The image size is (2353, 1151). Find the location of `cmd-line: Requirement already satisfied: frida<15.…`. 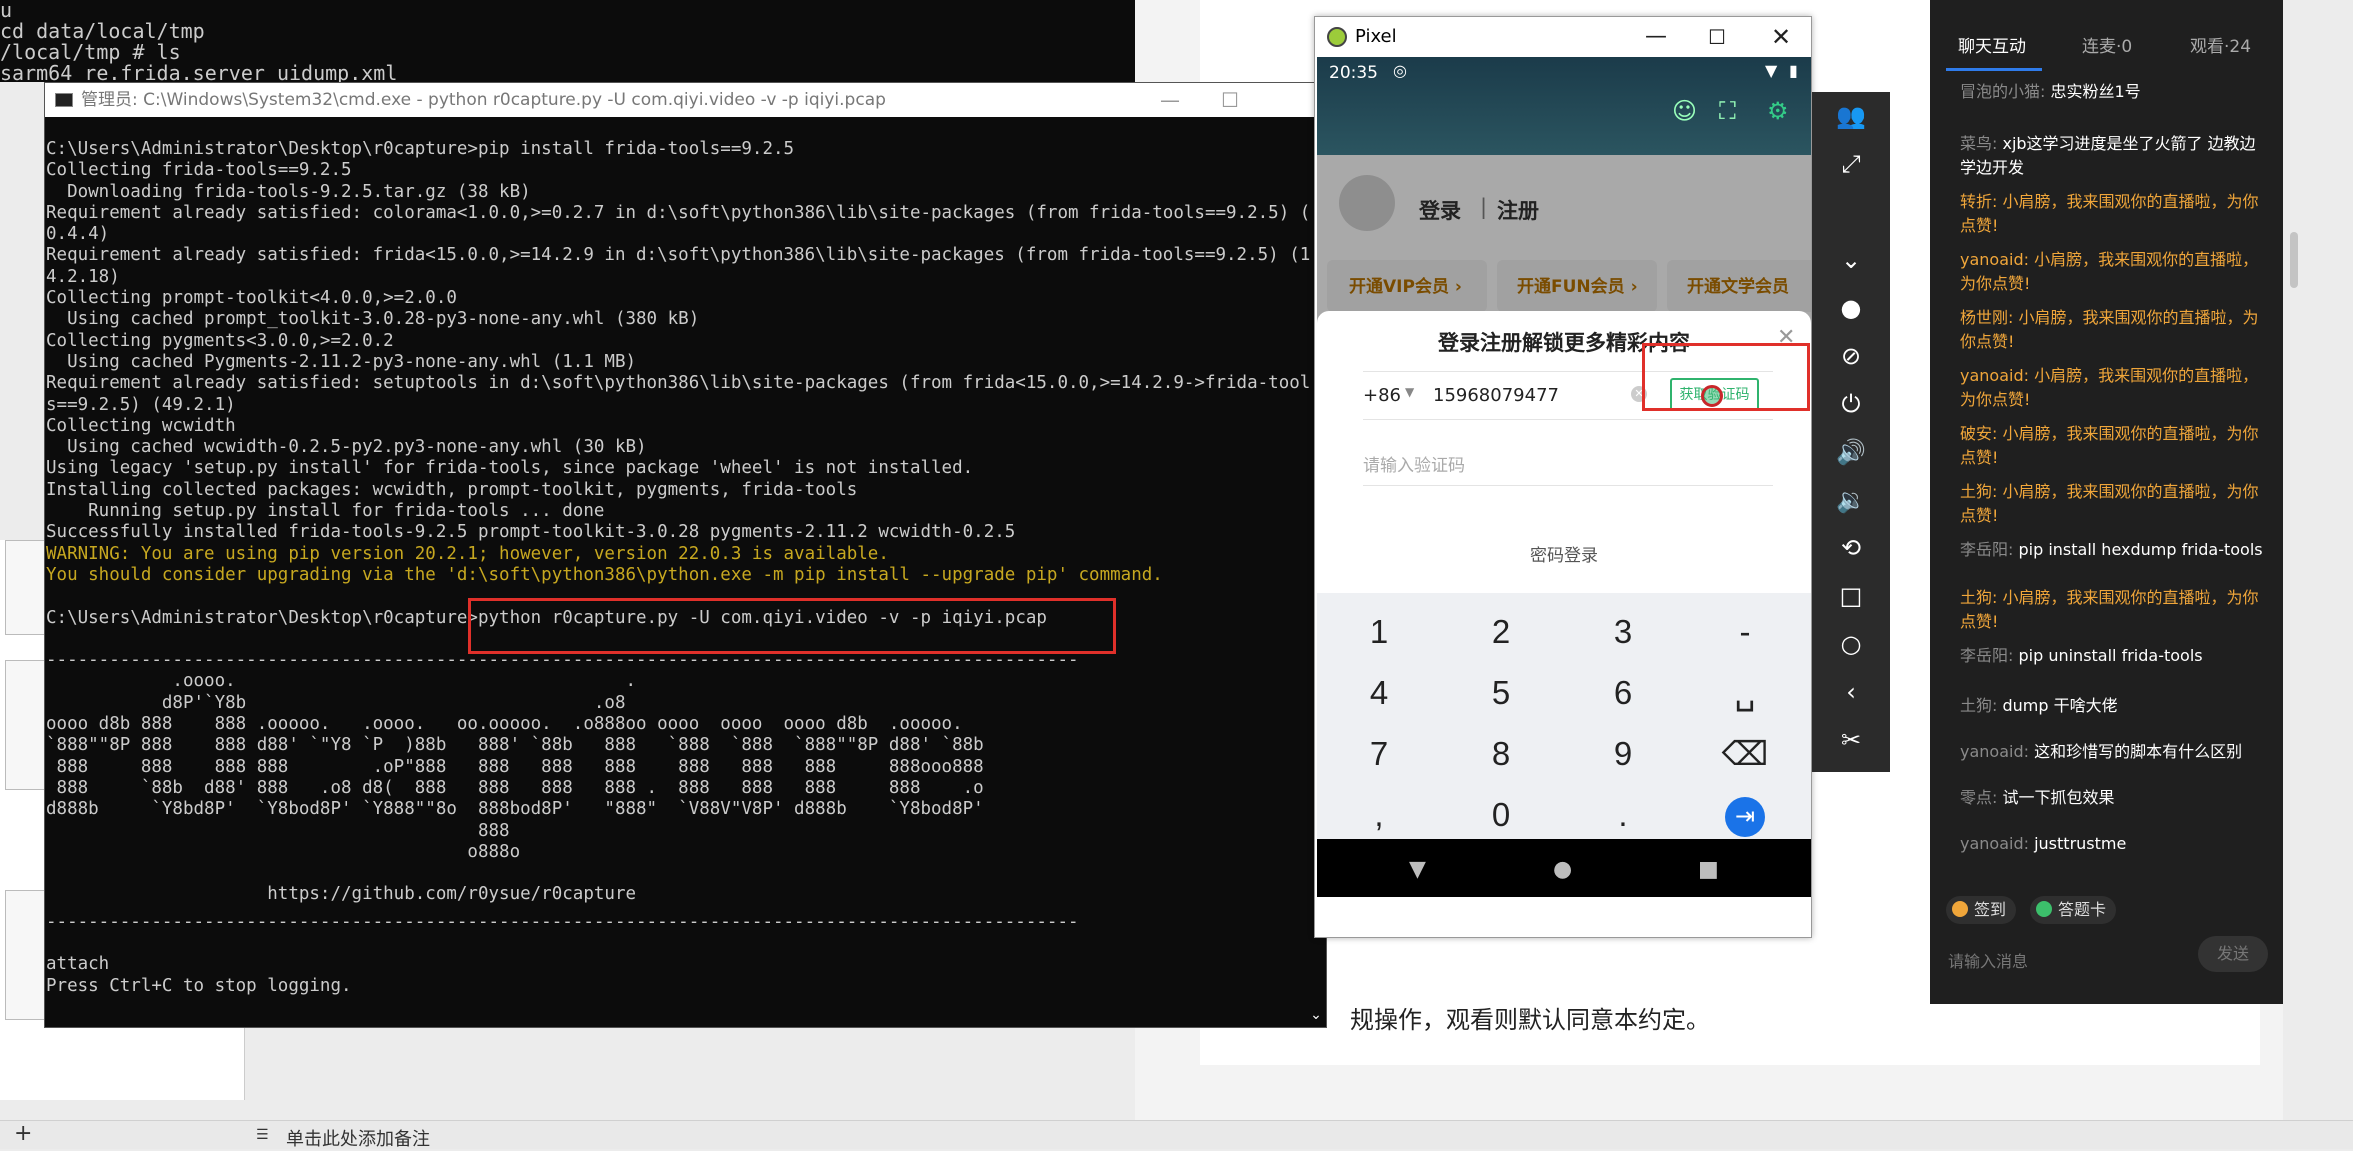

cmd-line: Requirement already satisfied: frida<15.… is located at coordinates (678, 255).